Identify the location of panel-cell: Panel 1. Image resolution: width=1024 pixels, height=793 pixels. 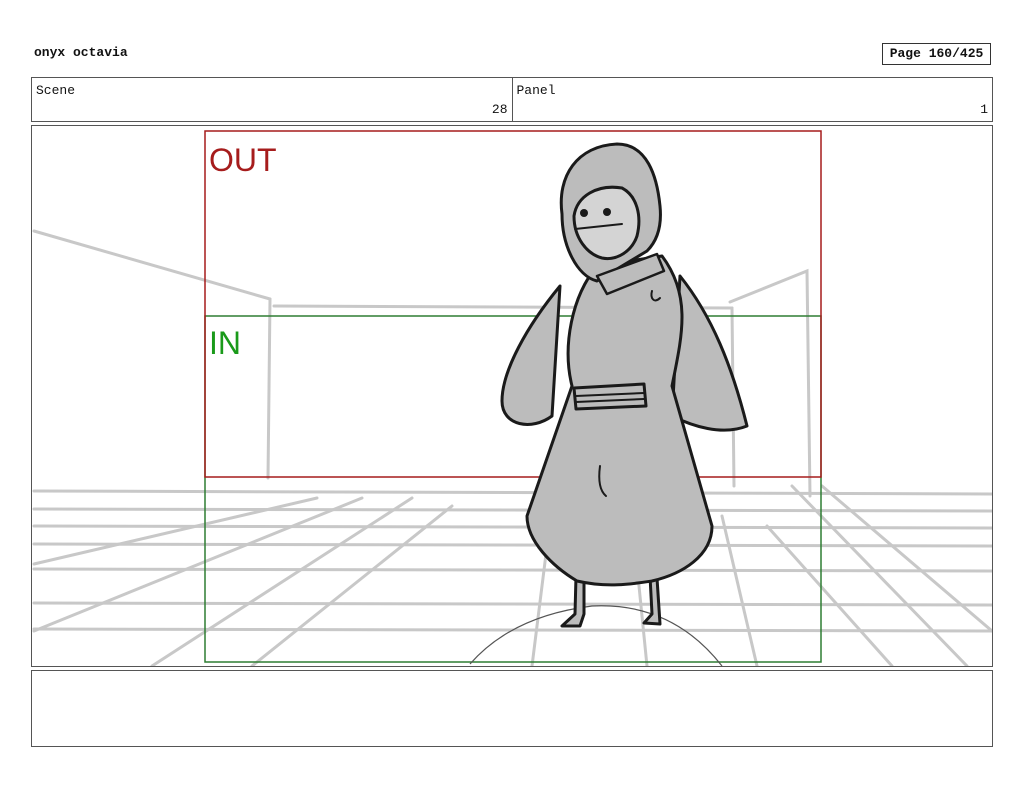
(752, 99).